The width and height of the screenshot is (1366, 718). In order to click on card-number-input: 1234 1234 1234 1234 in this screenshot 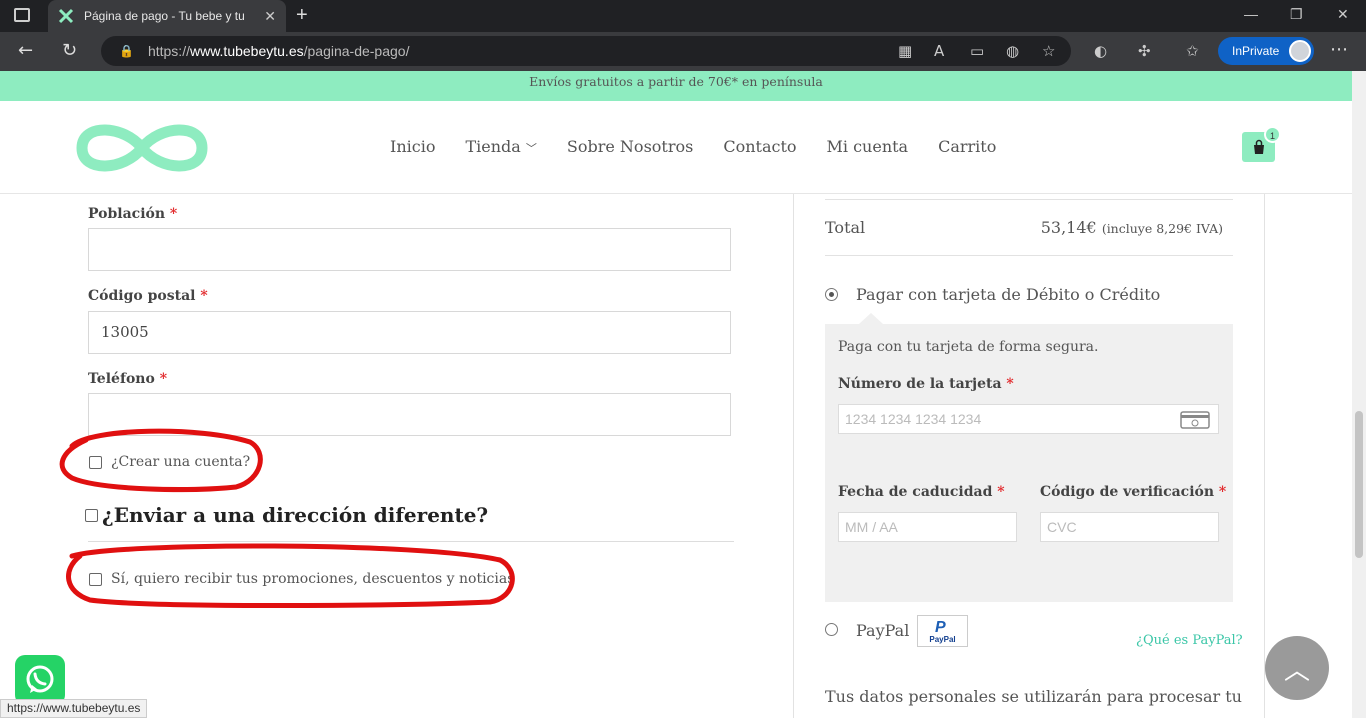, I will do `click(1028, 419)`.